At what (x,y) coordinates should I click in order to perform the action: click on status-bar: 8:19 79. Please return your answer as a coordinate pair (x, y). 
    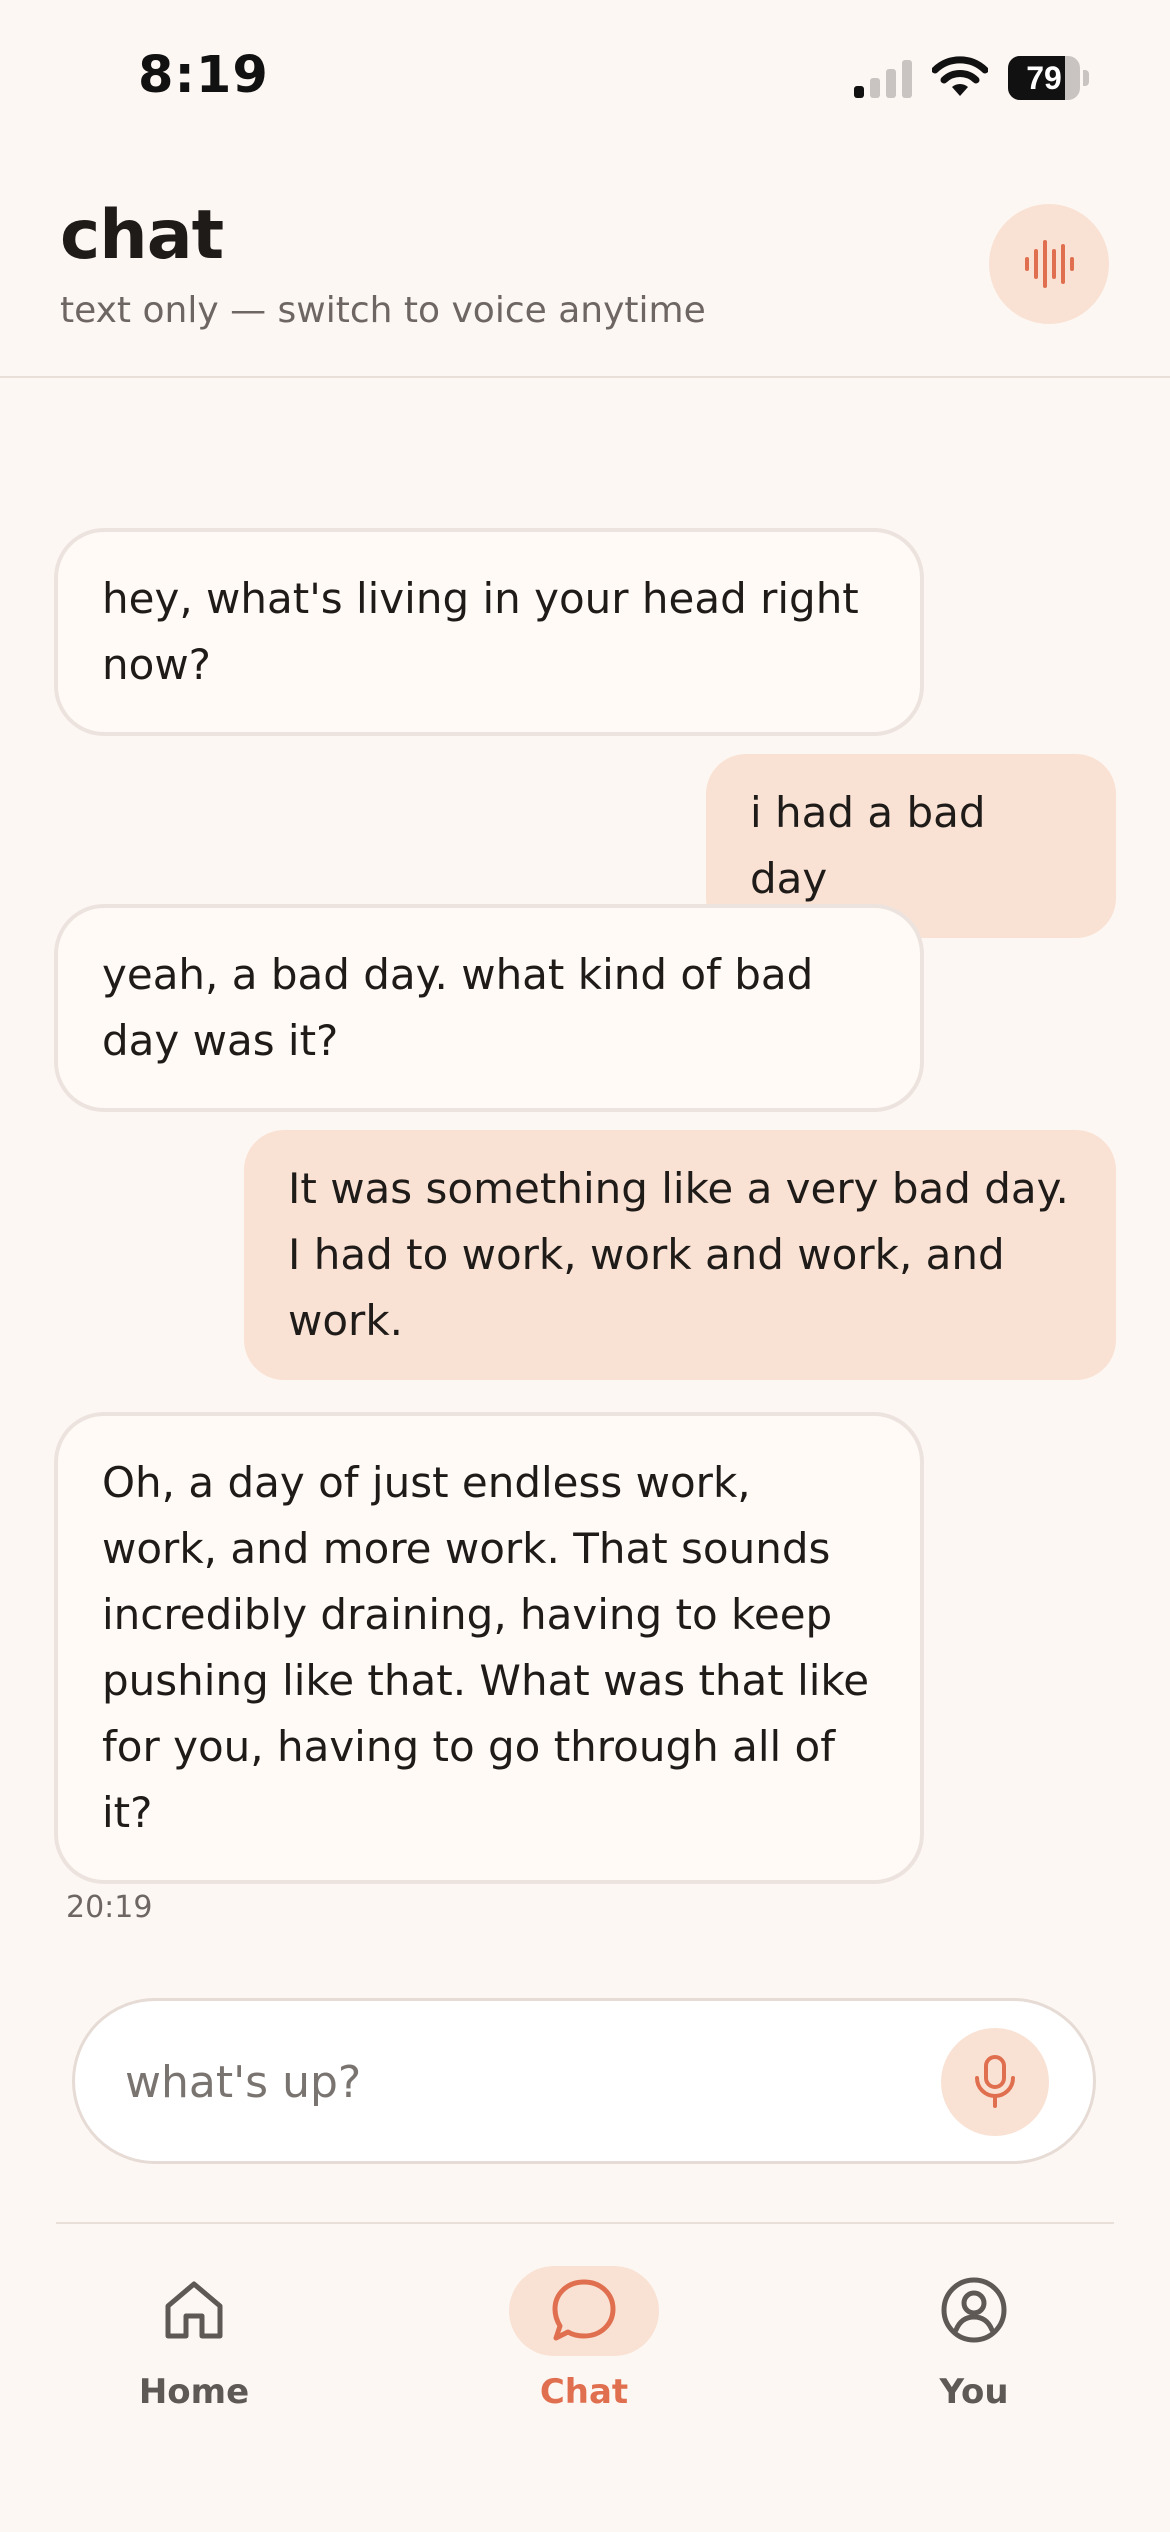
    Looking at the image, I should click on (585, 70).